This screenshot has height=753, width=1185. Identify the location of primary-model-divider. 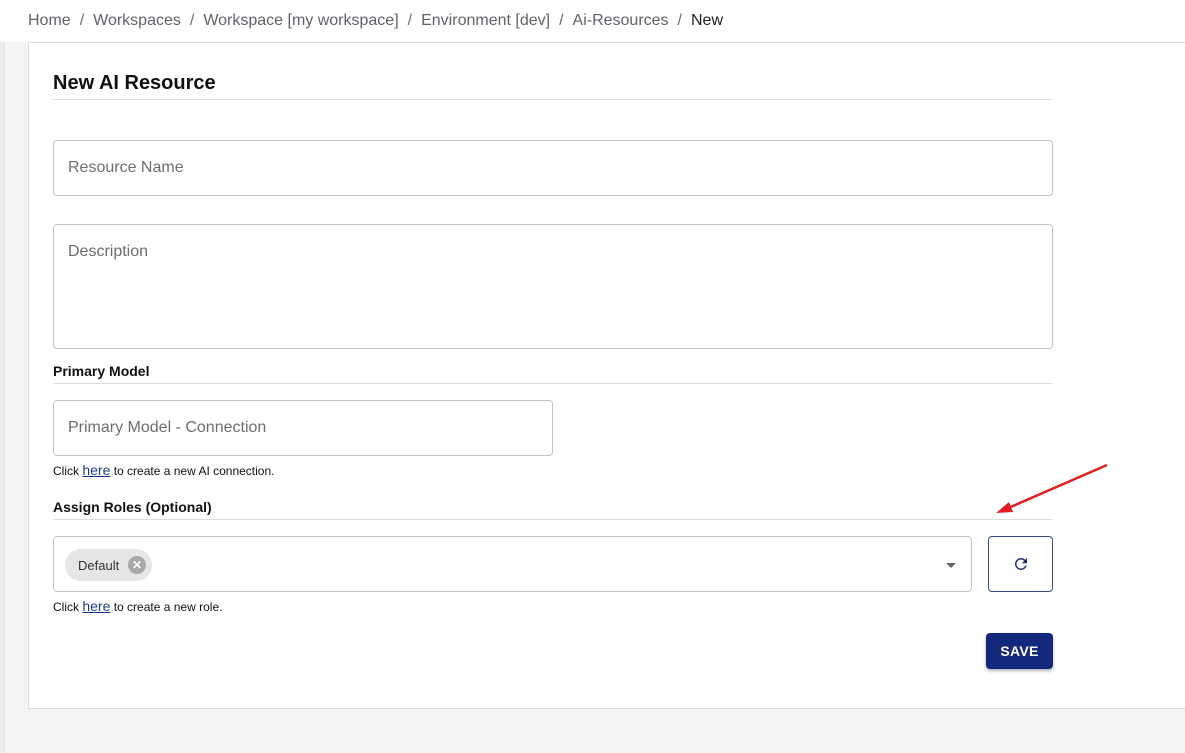
(553, 383).